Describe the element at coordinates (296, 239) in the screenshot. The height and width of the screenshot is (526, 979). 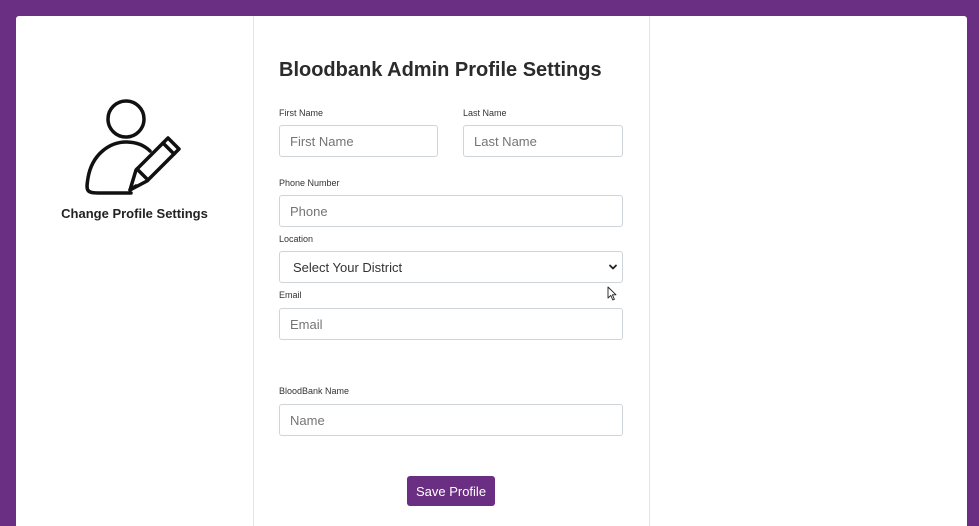
I see `location-label: Location` at that location.